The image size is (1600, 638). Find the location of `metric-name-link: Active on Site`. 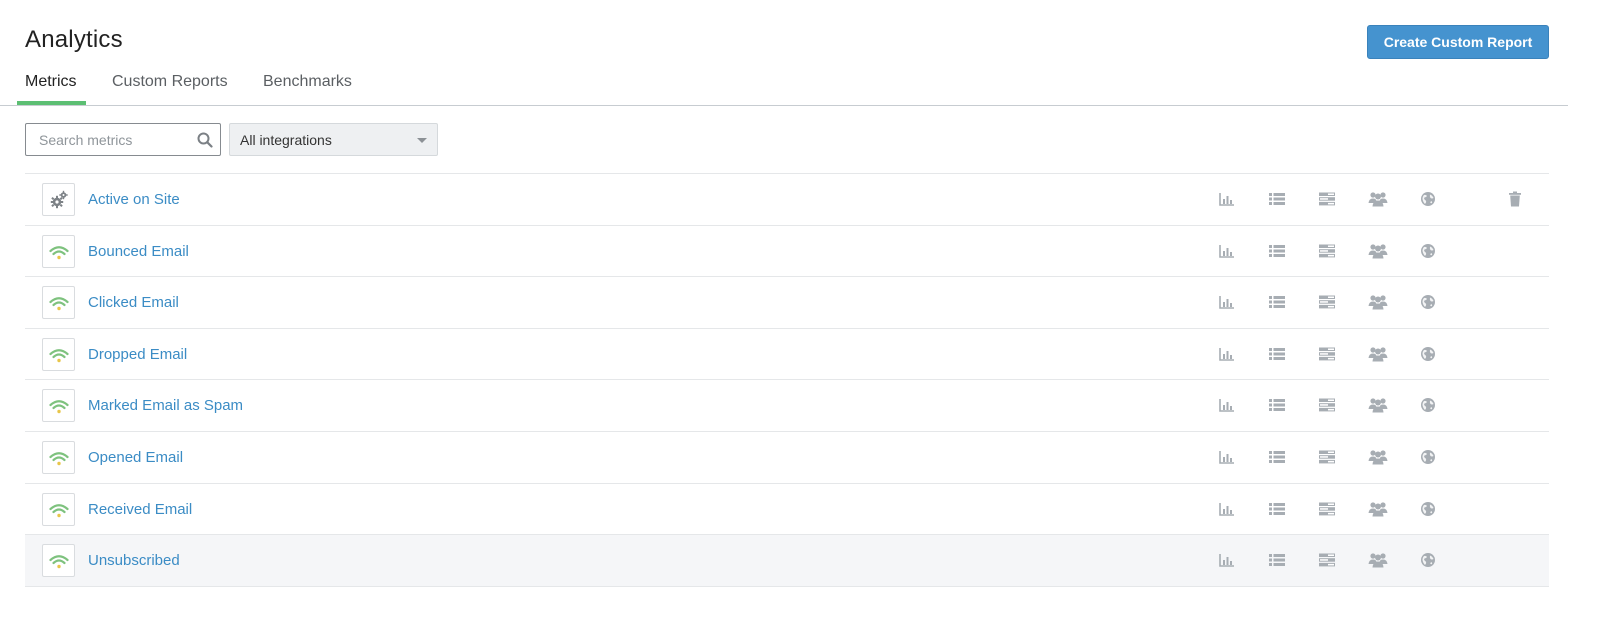

metric-name-link: Active on Site is located at coordinates (134, 199).